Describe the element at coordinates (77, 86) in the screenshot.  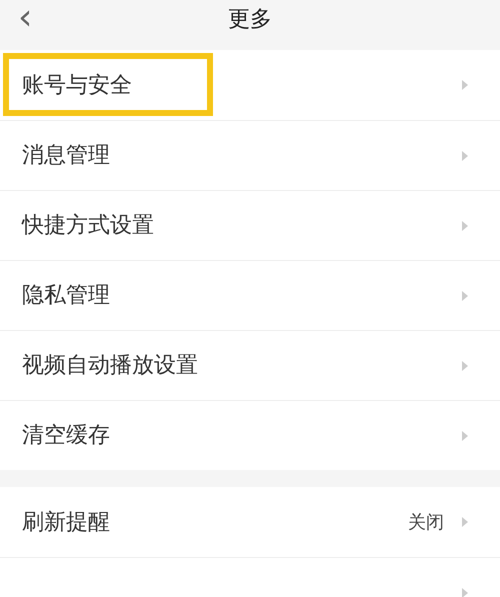
I see `row-label: 账号与安全` at that location.